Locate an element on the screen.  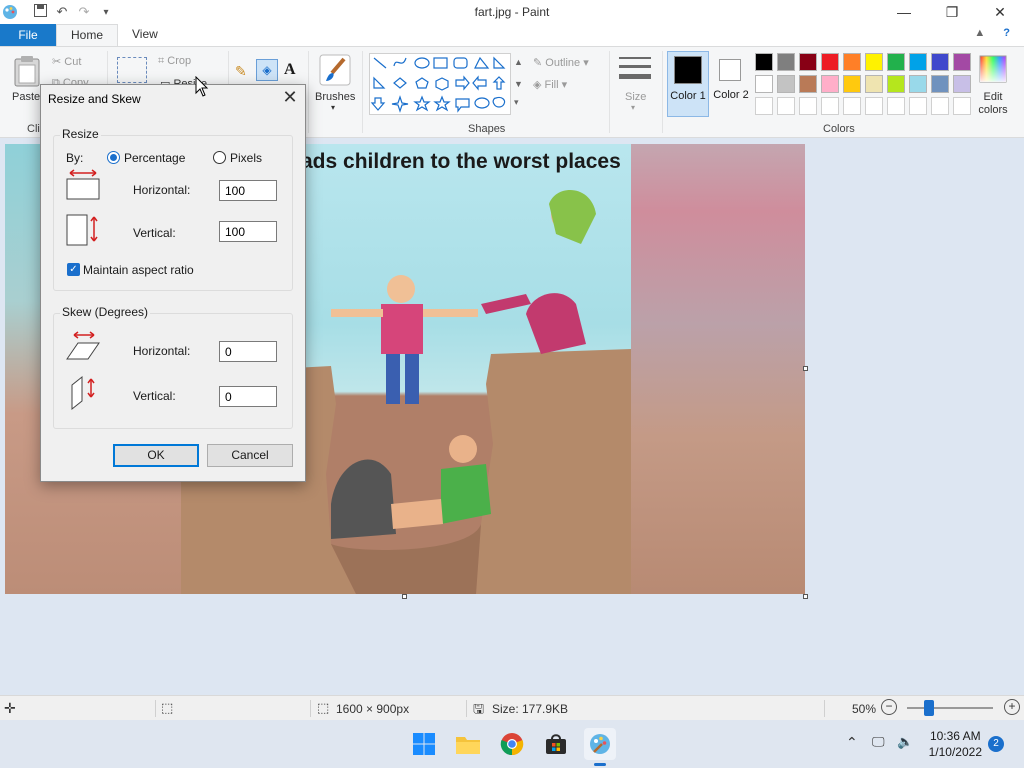
shapes-scroll-up-icon: ▲ is located at coordinates (518, 62).